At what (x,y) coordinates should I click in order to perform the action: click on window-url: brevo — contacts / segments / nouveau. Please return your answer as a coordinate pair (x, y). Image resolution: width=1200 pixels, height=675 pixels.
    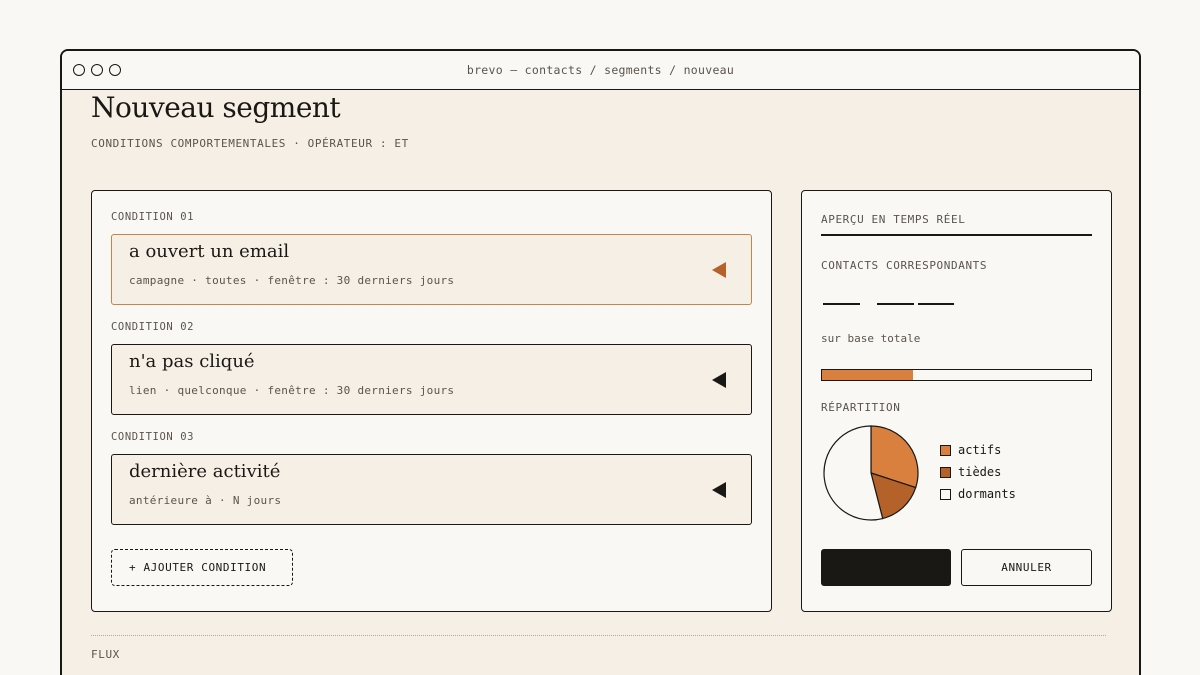
    Looking at the image, I should click on (600, 70).